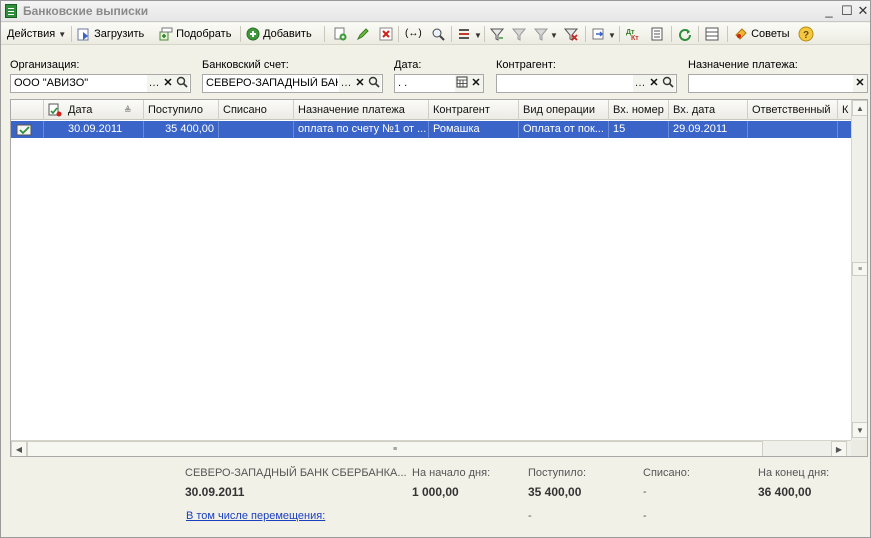 This screenshot has width=871, height=538. I want to click on select-label: Подобрать, so click(204, 34).